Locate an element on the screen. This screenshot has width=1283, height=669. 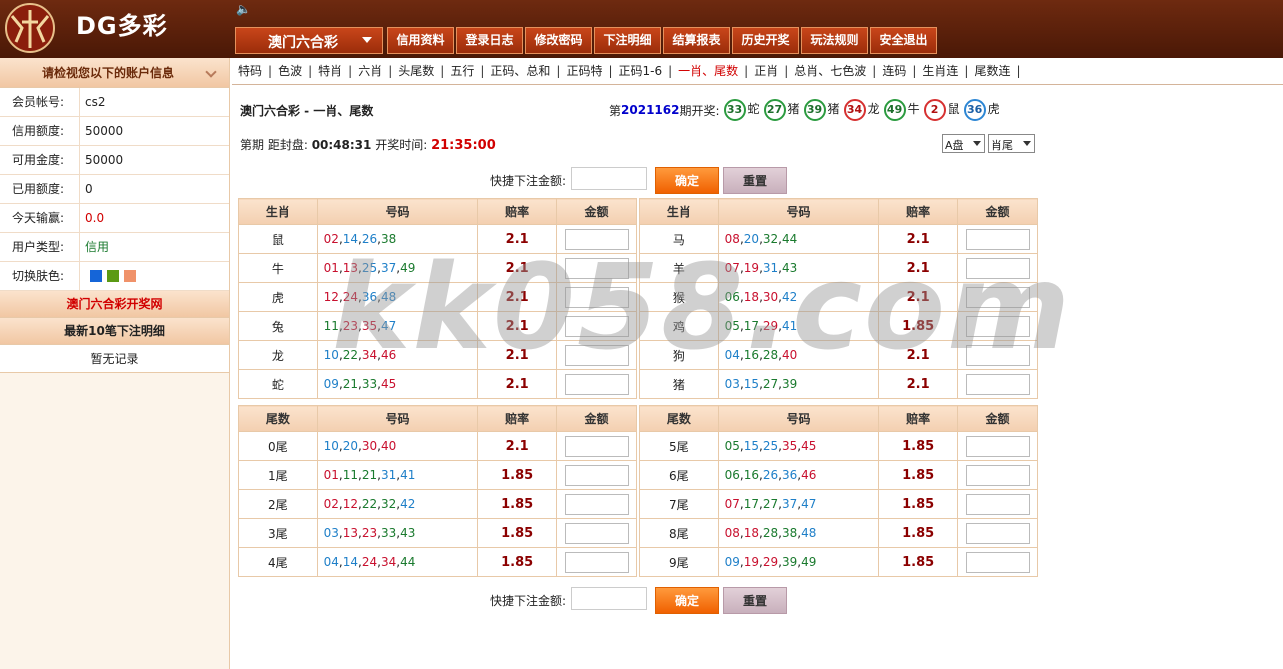
latest-bets-link: 最新10笔下注明细 is located at coordinates (114, 331).